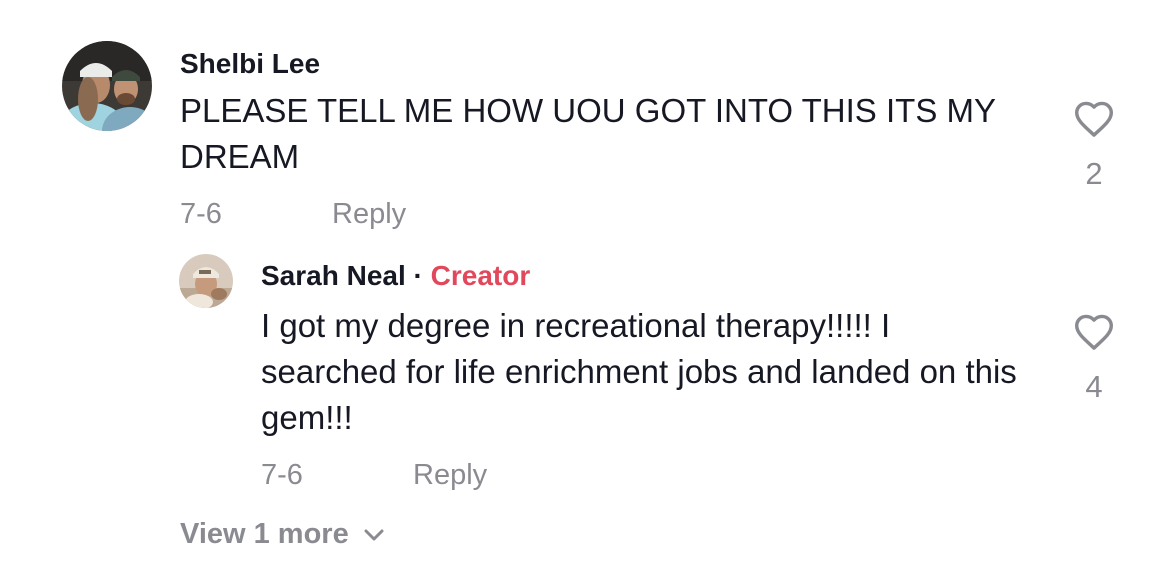  What do you see at coordinates (374, 535) in the screenshot?
I see `chevron-down-icon` at bounding box center [374, 535].